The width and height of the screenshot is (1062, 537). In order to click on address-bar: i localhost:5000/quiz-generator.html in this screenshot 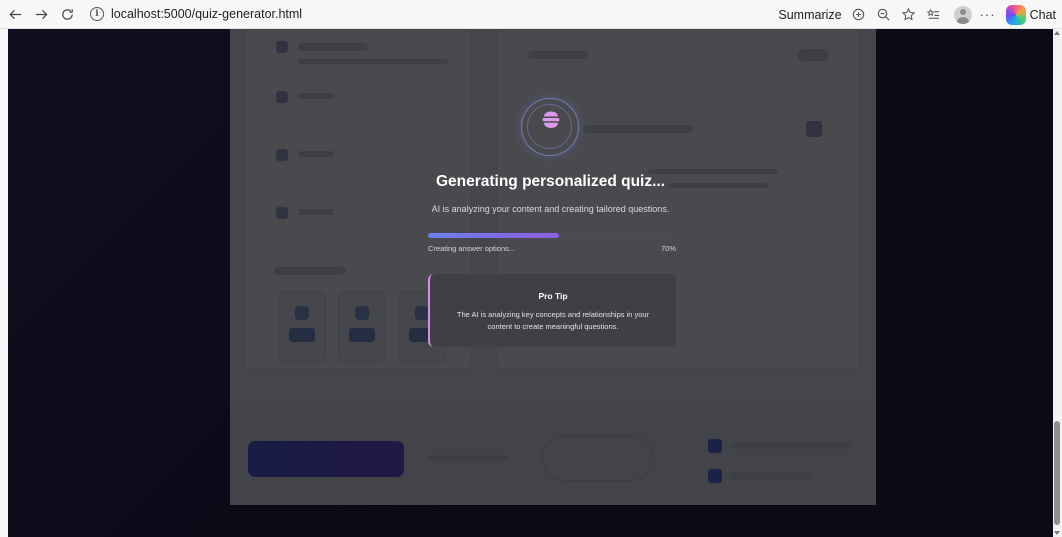, I will do `click(344, 14)`.